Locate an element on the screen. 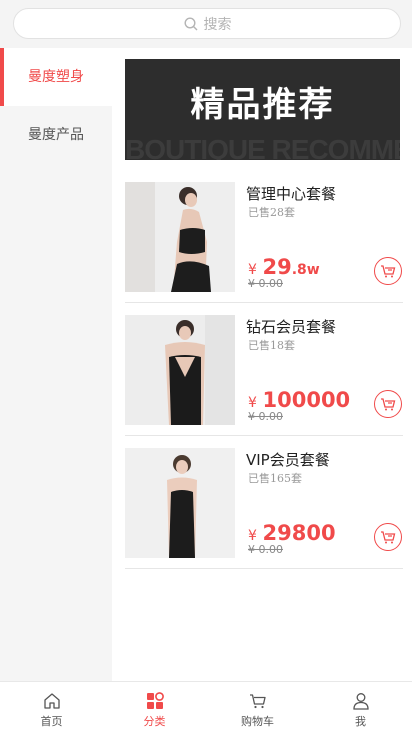 This screenshot has width=412, height=735. tab-home: 首页 is located at coordinates (51, 708).